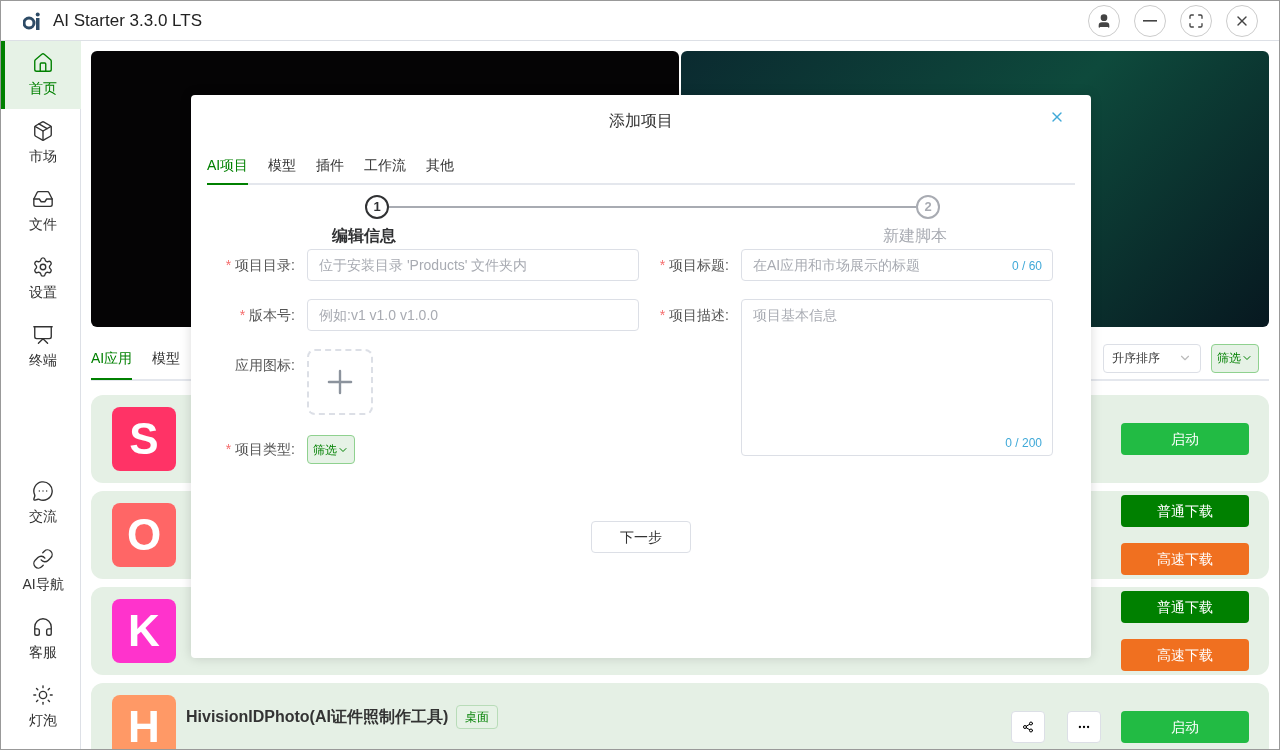  What do you see at coordinates (265, 265) in the screenshot?
I see `field-label: 项目目录:` at bounding box center [265, 265].